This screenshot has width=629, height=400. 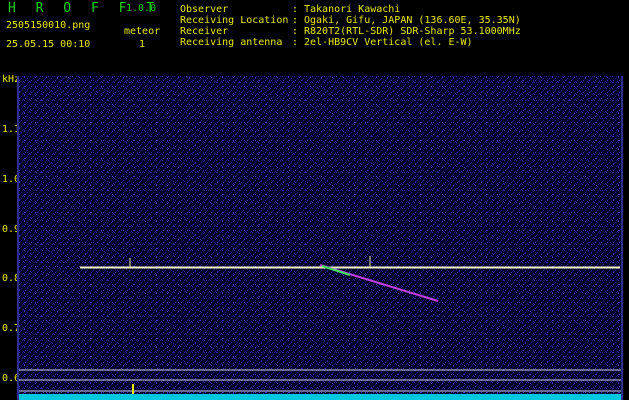 I want to click on info-value: Takanori Kawachi, so click(x=352, y=9).